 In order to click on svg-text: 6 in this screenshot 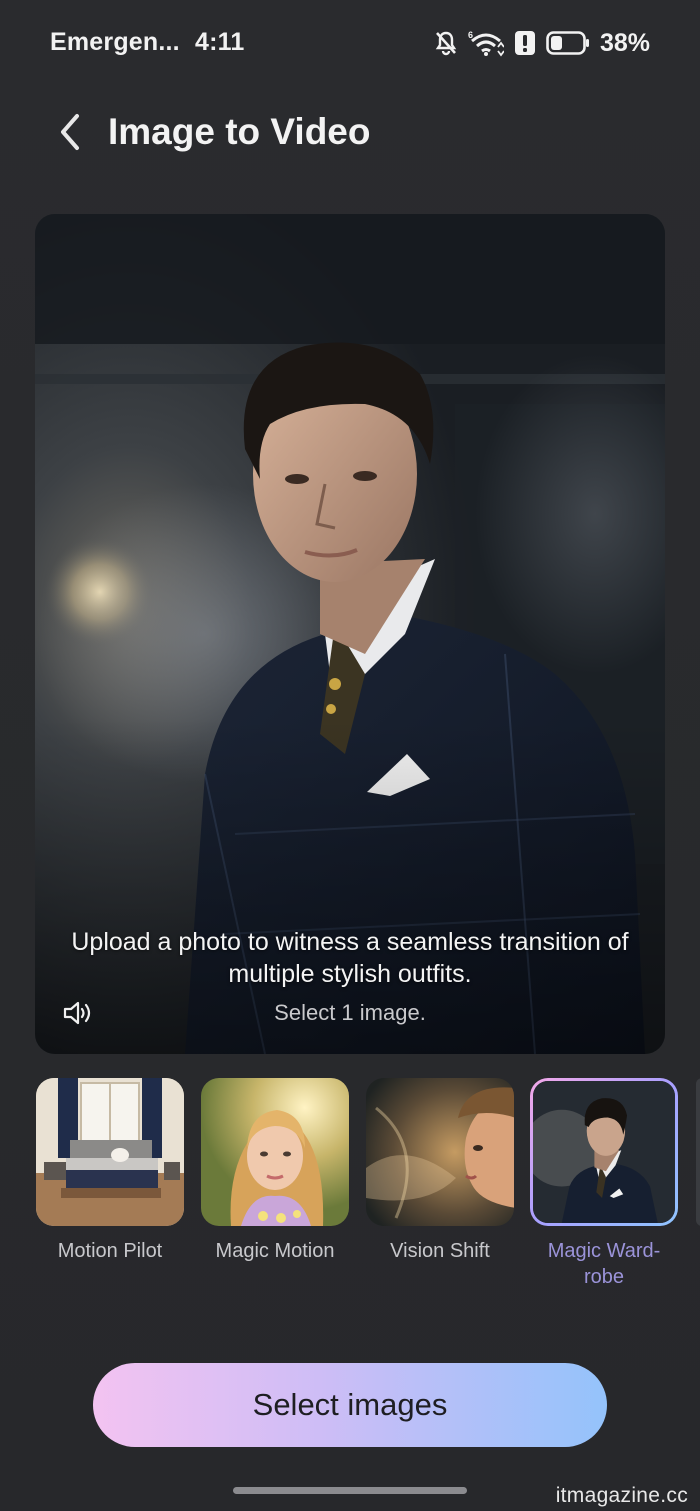, I will do `click(470, 35)`.